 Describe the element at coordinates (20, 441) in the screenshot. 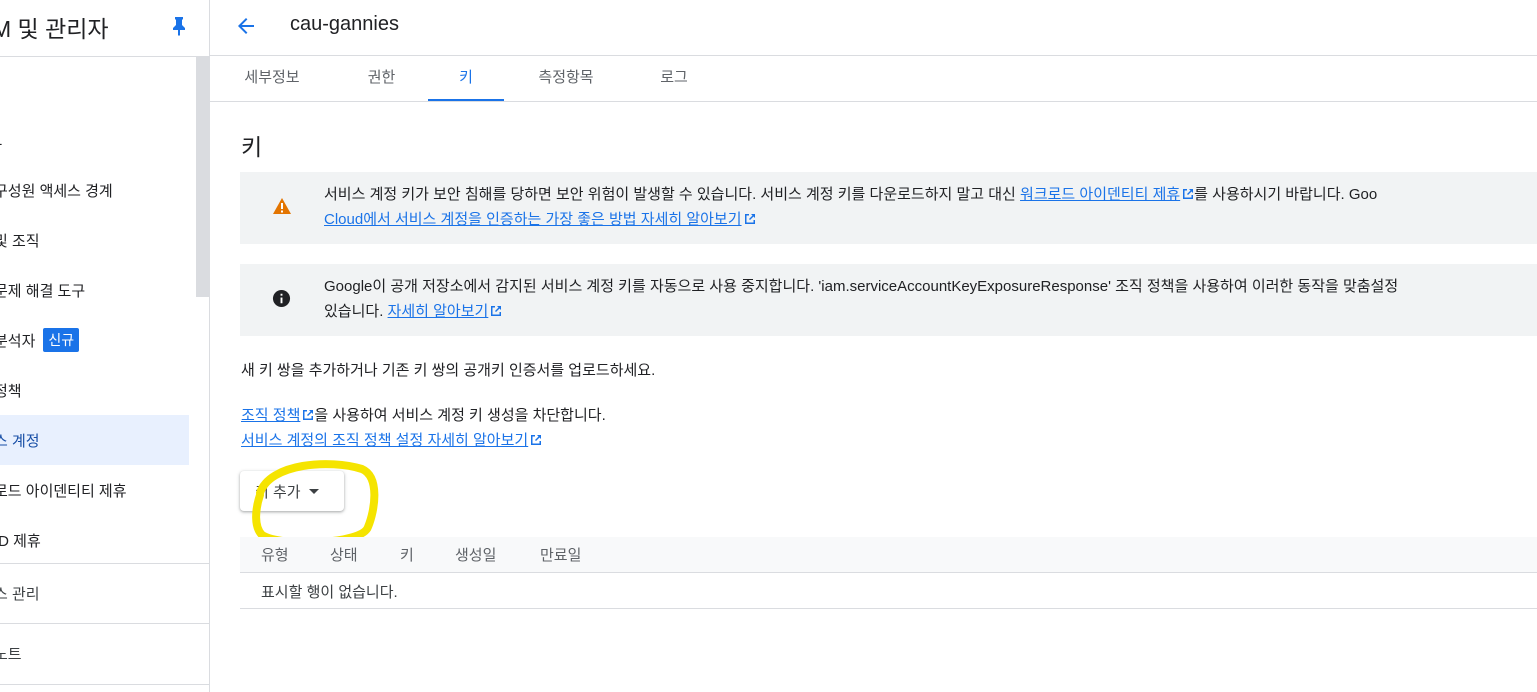

I see `sidebar-item-label: 스 계정` at that location.